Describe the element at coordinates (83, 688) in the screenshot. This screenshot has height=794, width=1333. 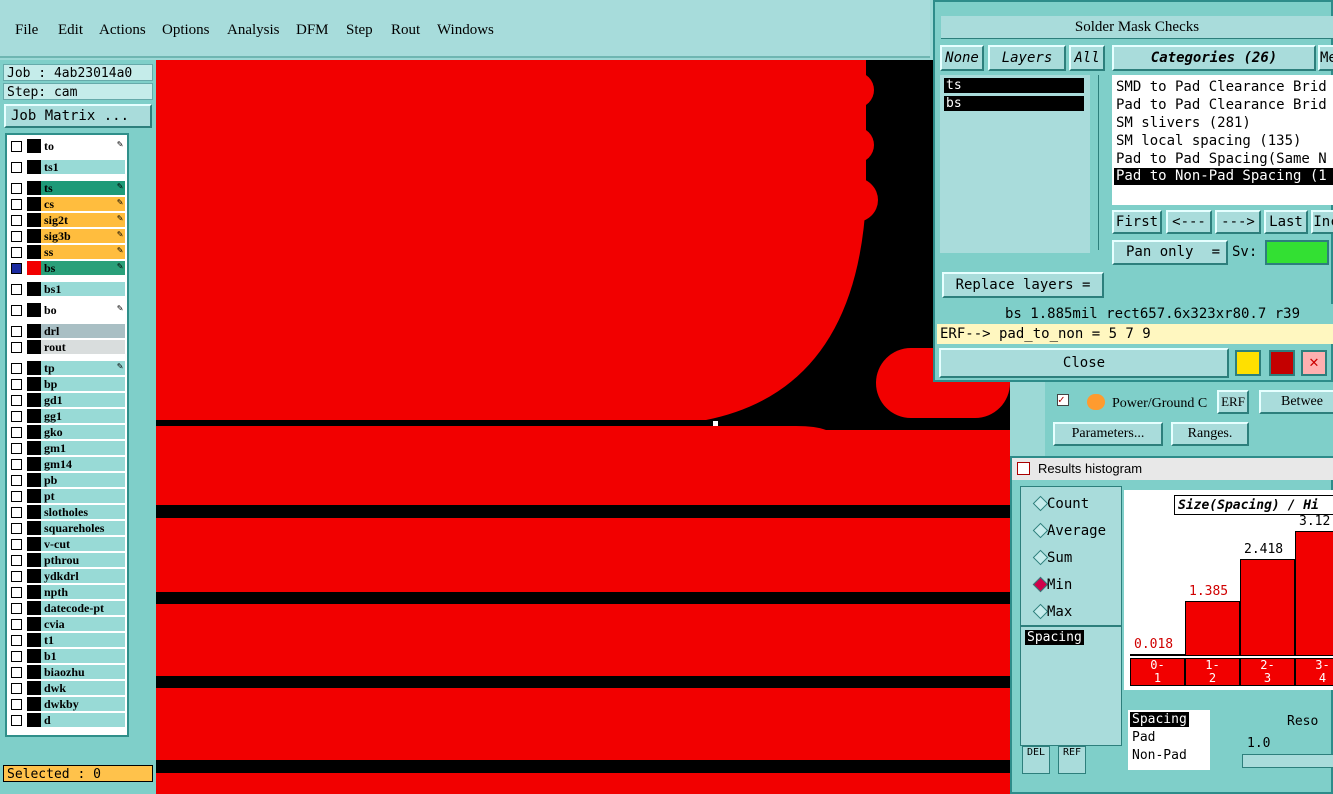
I see `layer-name: dwk` at that location.